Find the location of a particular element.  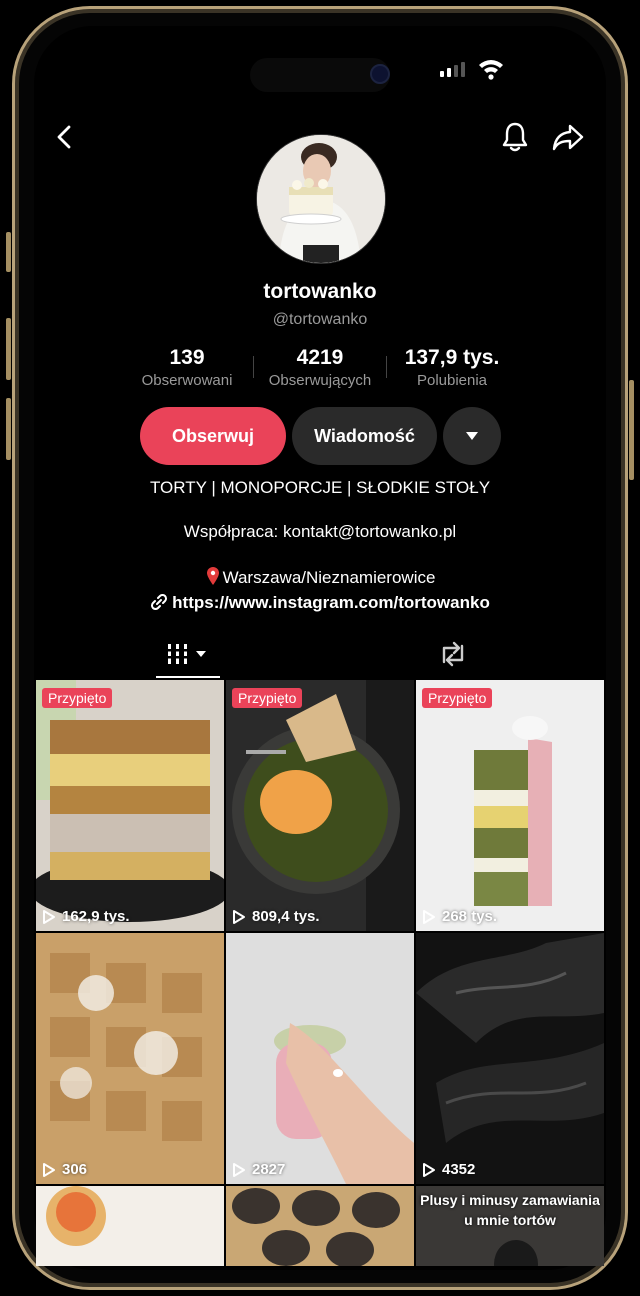

tab-videos is located at coordinates (190, 654).